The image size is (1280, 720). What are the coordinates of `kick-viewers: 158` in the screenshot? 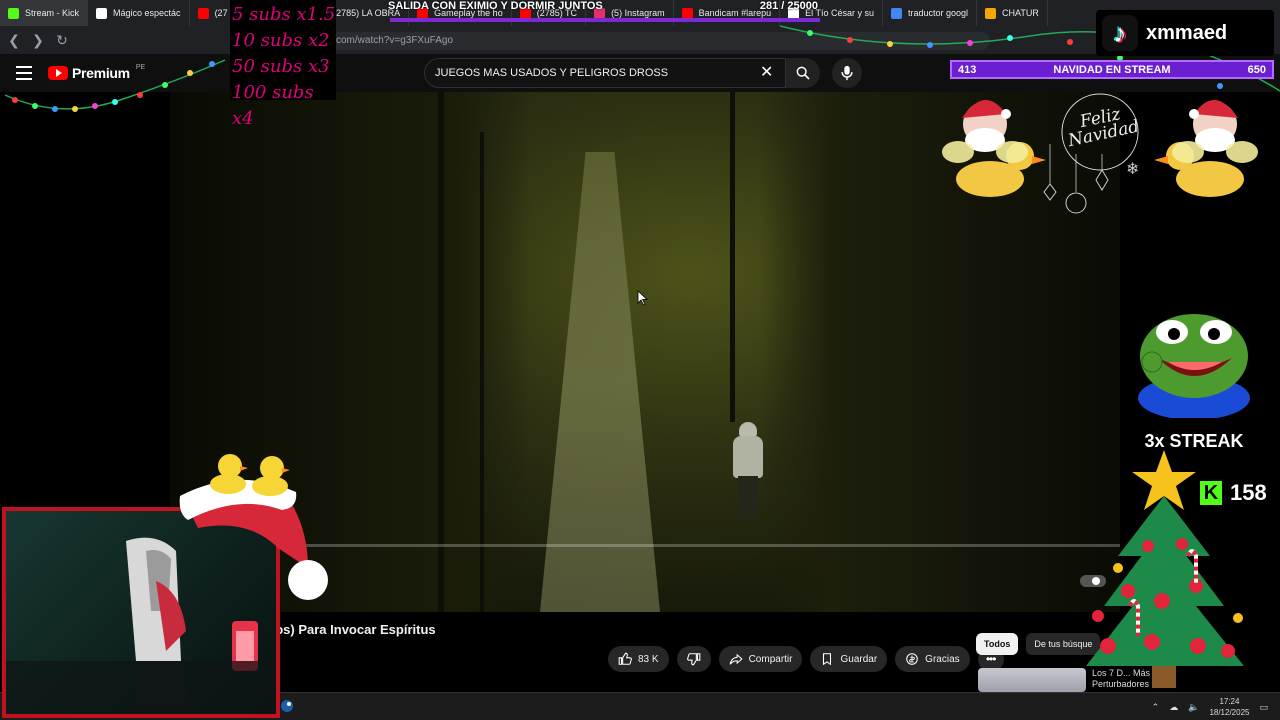 It's located at (1248, 492).